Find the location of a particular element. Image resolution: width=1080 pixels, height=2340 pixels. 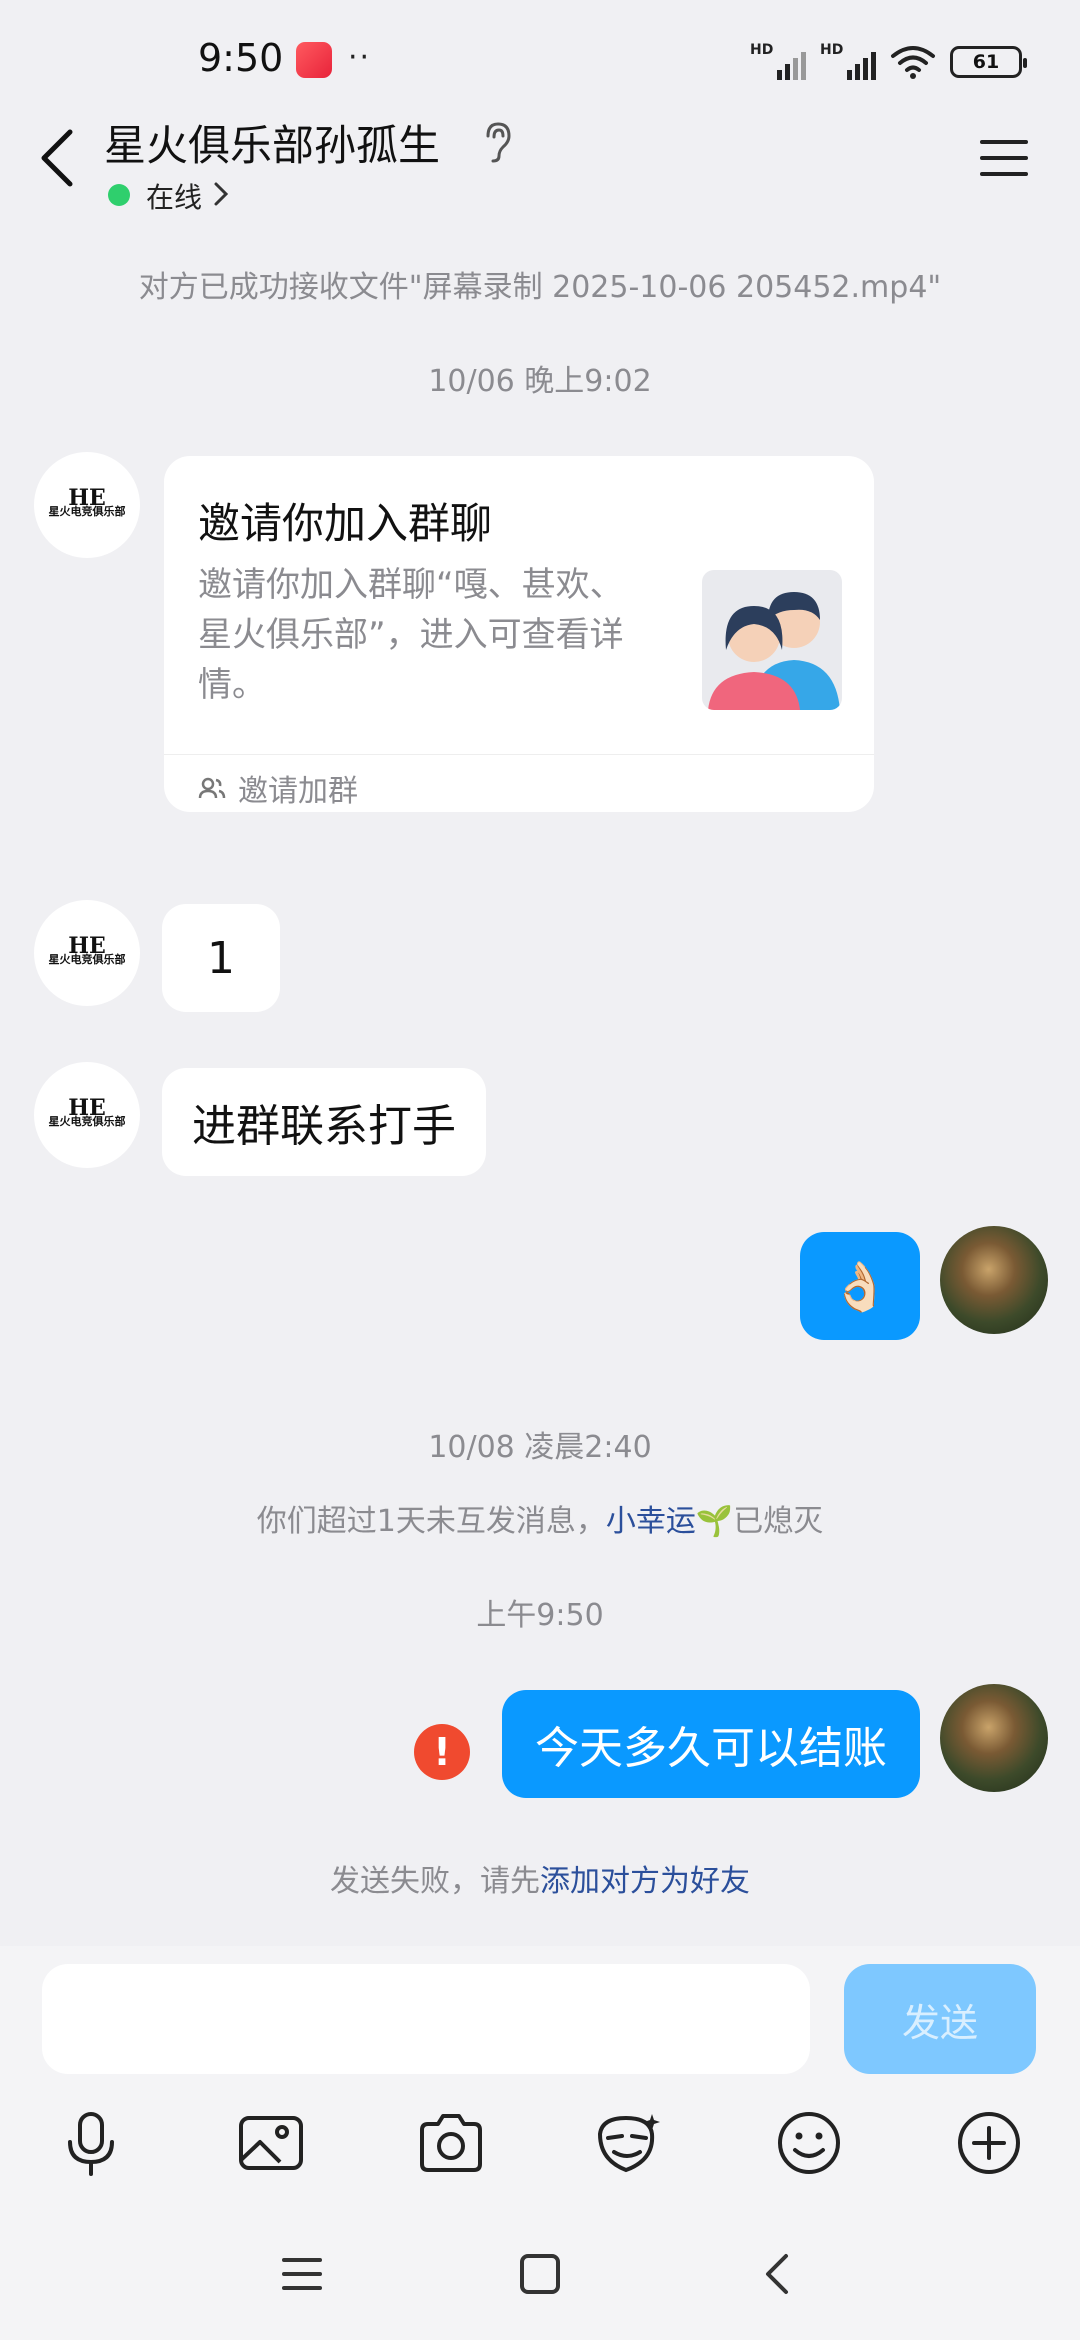

red-packet-icon is located at coordinates (627, 2143).